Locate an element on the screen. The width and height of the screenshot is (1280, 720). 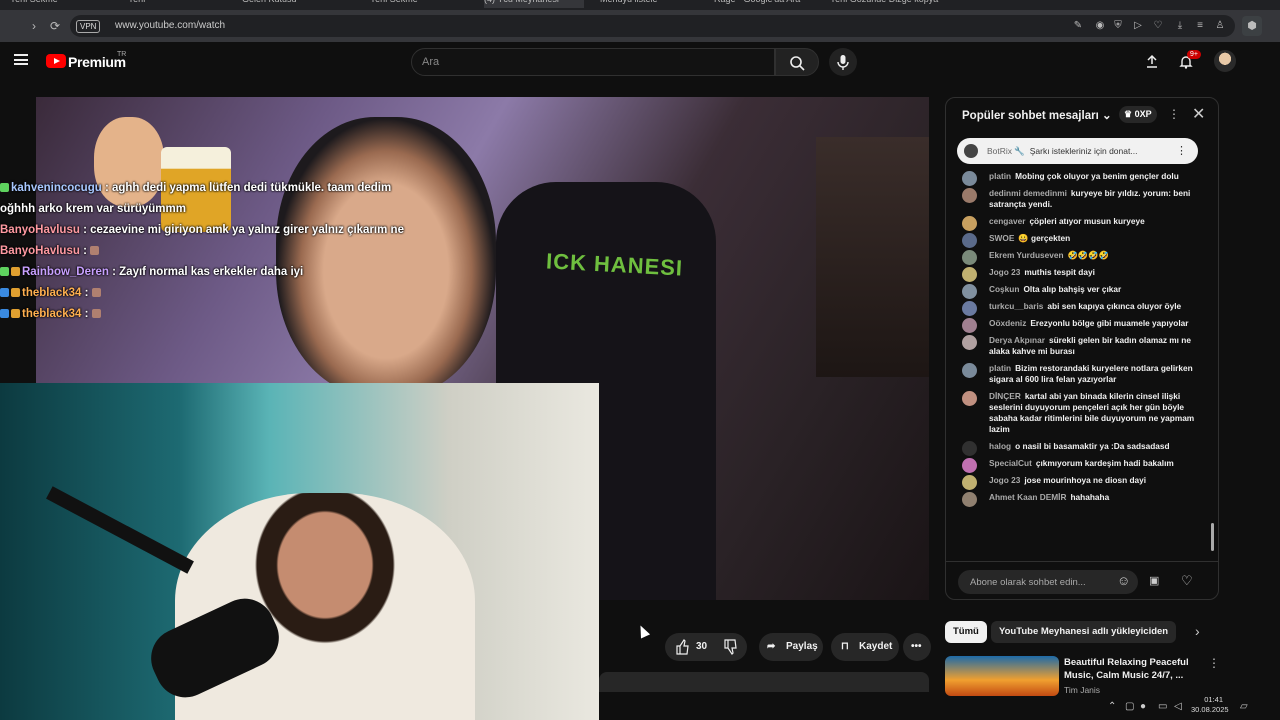
chat-author: Ekrem Yurduseven is located at coordinates (1026, 255).